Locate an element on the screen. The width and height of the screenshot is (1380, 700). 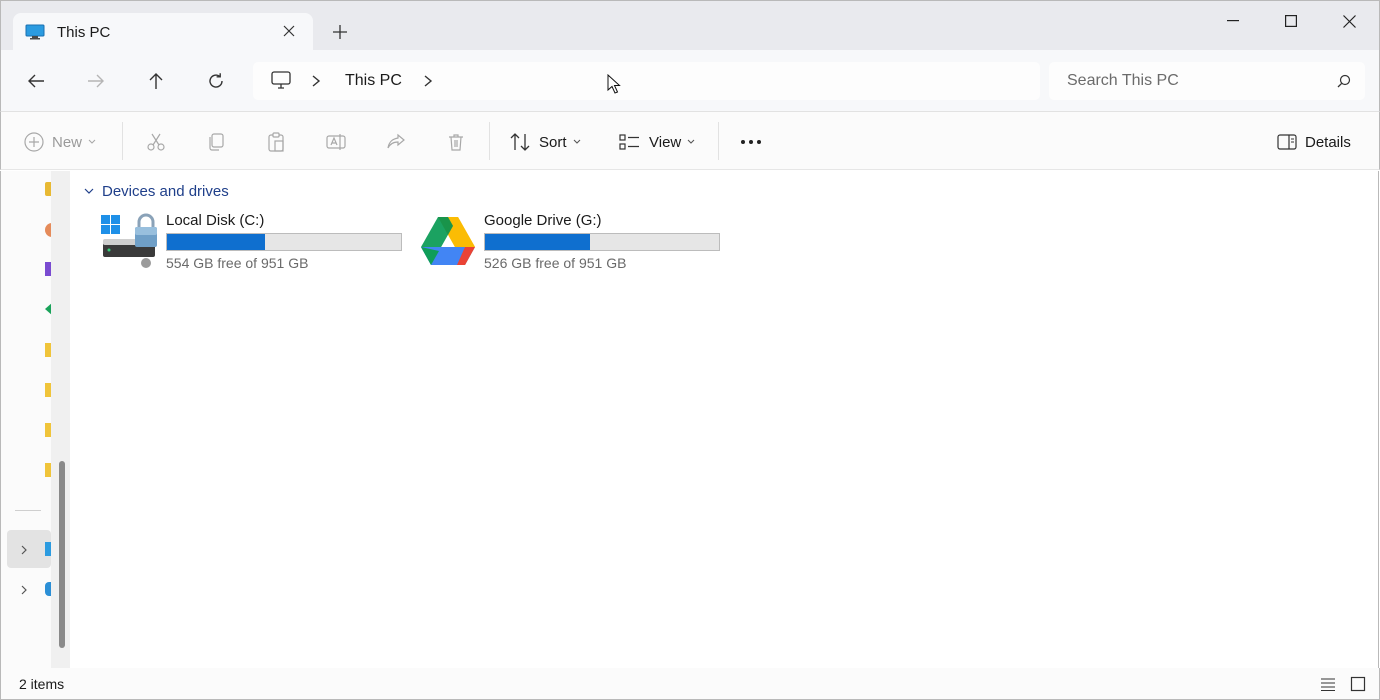
tiles-view-icon is located at coordinates (1358, 684).